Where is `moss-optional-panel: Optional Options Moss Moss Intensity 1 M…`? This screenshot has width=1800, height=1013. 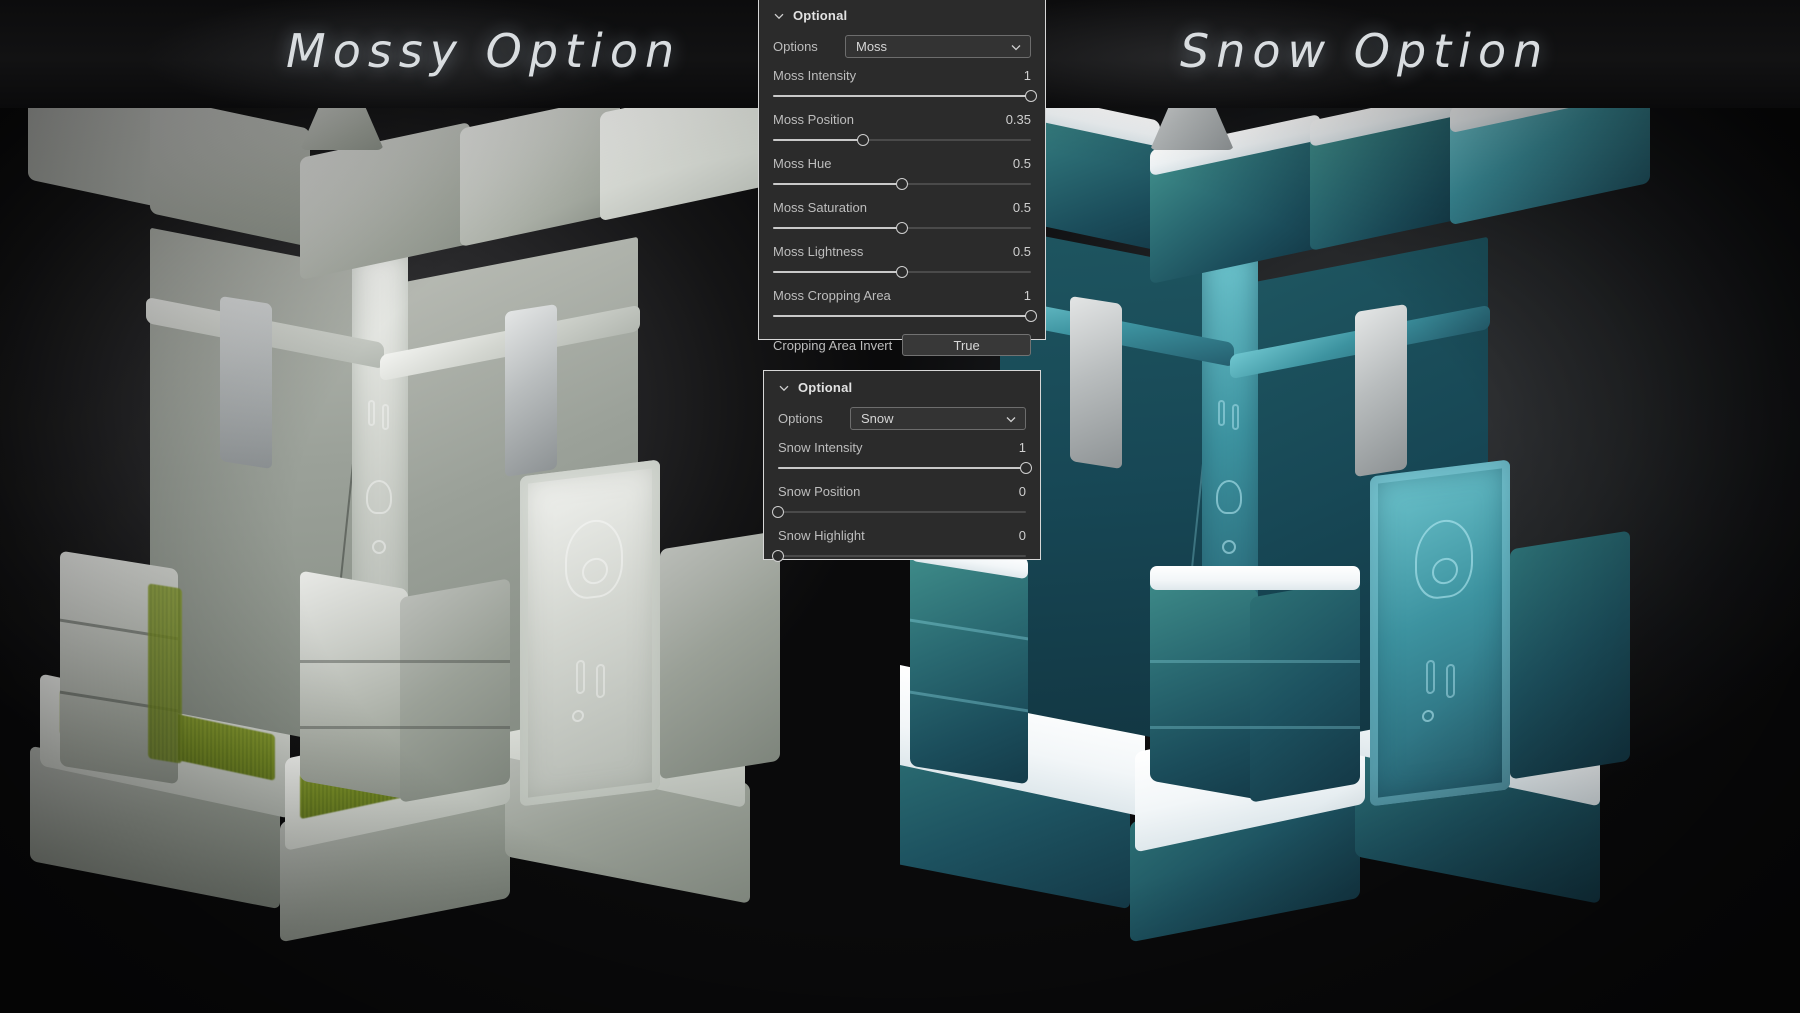 moss-optional-panel: Optional Options Moss Moss Intensity 1 M… is located at coordinates (902, 178).